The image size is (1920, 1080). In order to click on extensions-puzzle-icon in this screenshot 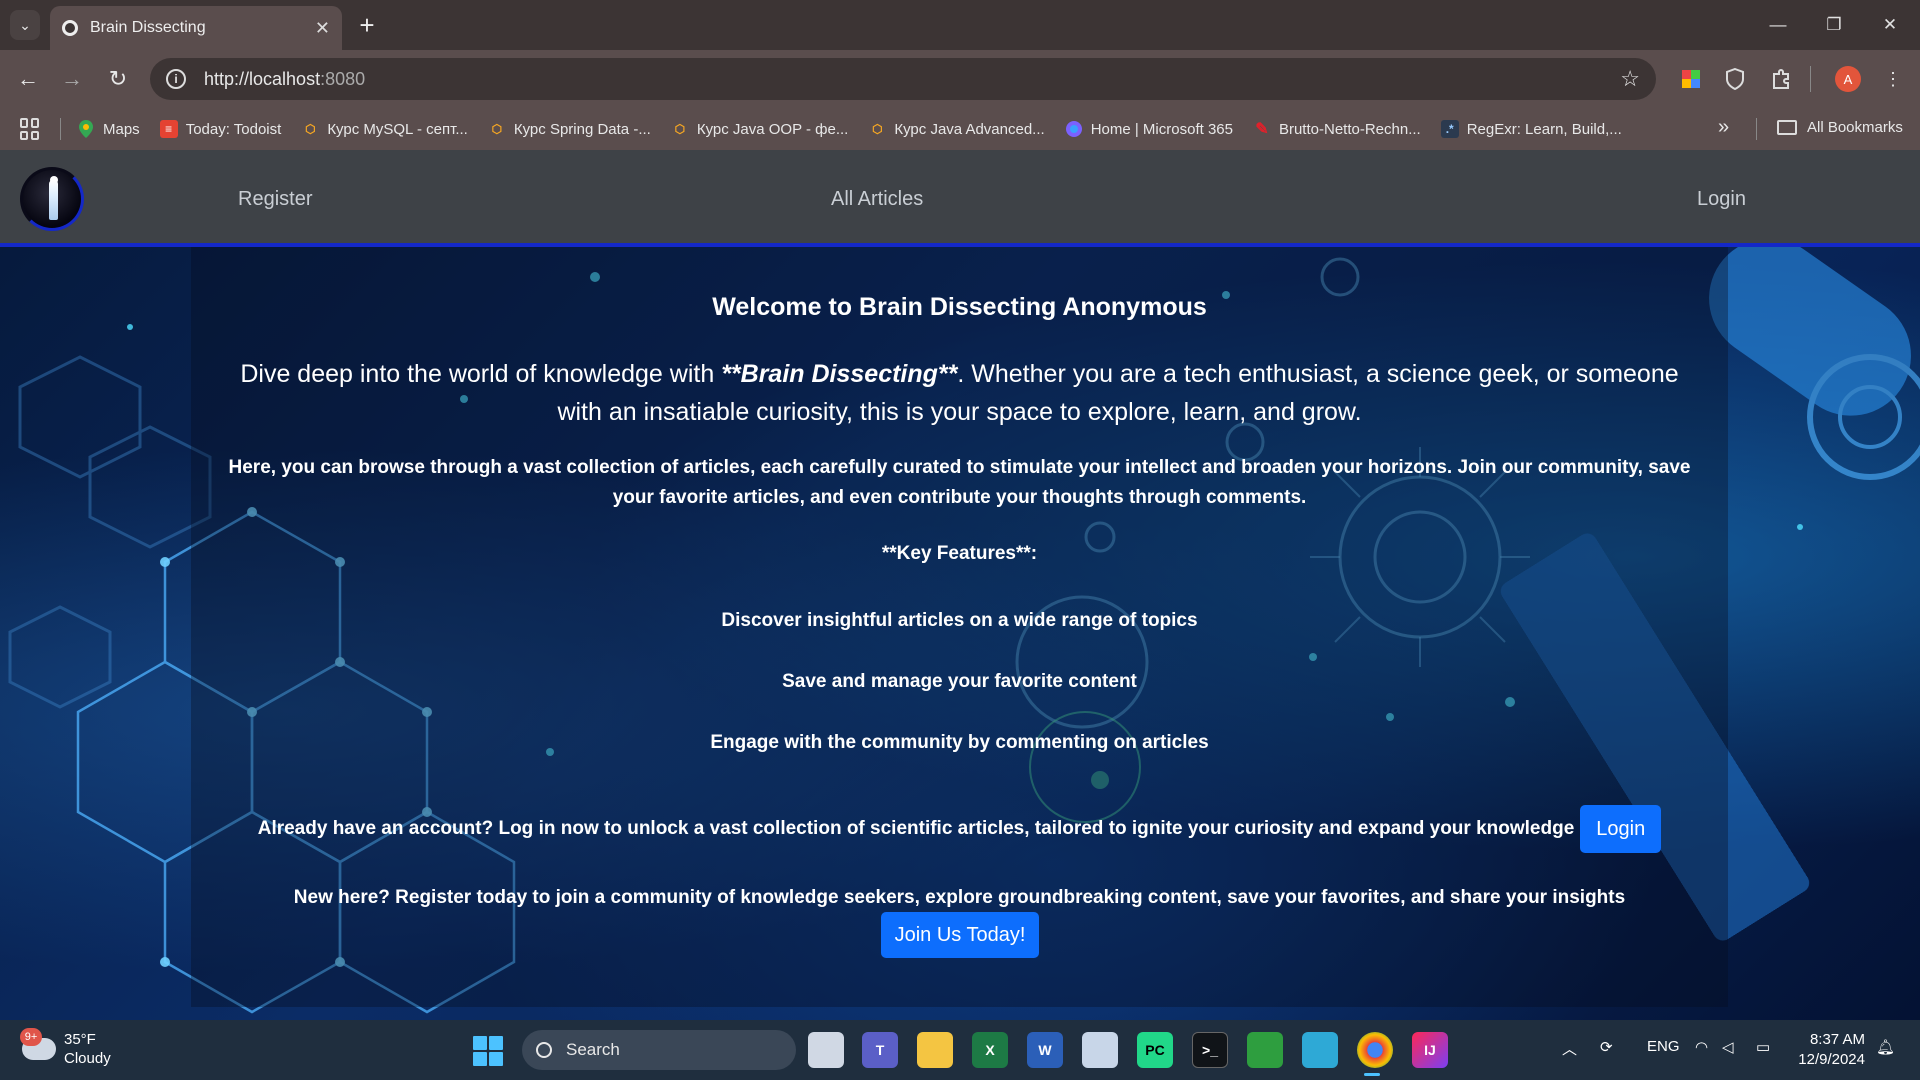, I will do `click(1781, 79)`.